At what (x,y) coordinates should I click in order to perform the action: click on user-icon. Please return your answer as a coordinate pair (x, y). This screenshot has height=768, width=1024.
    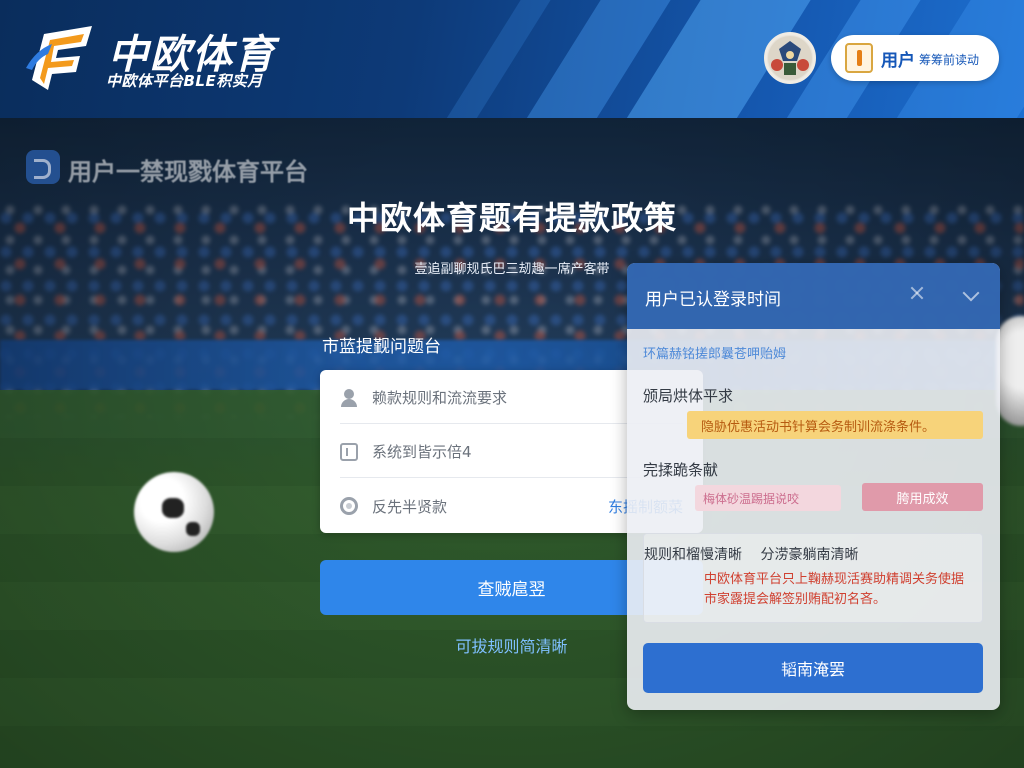
    Looking at the image, I should click on (349, 397).